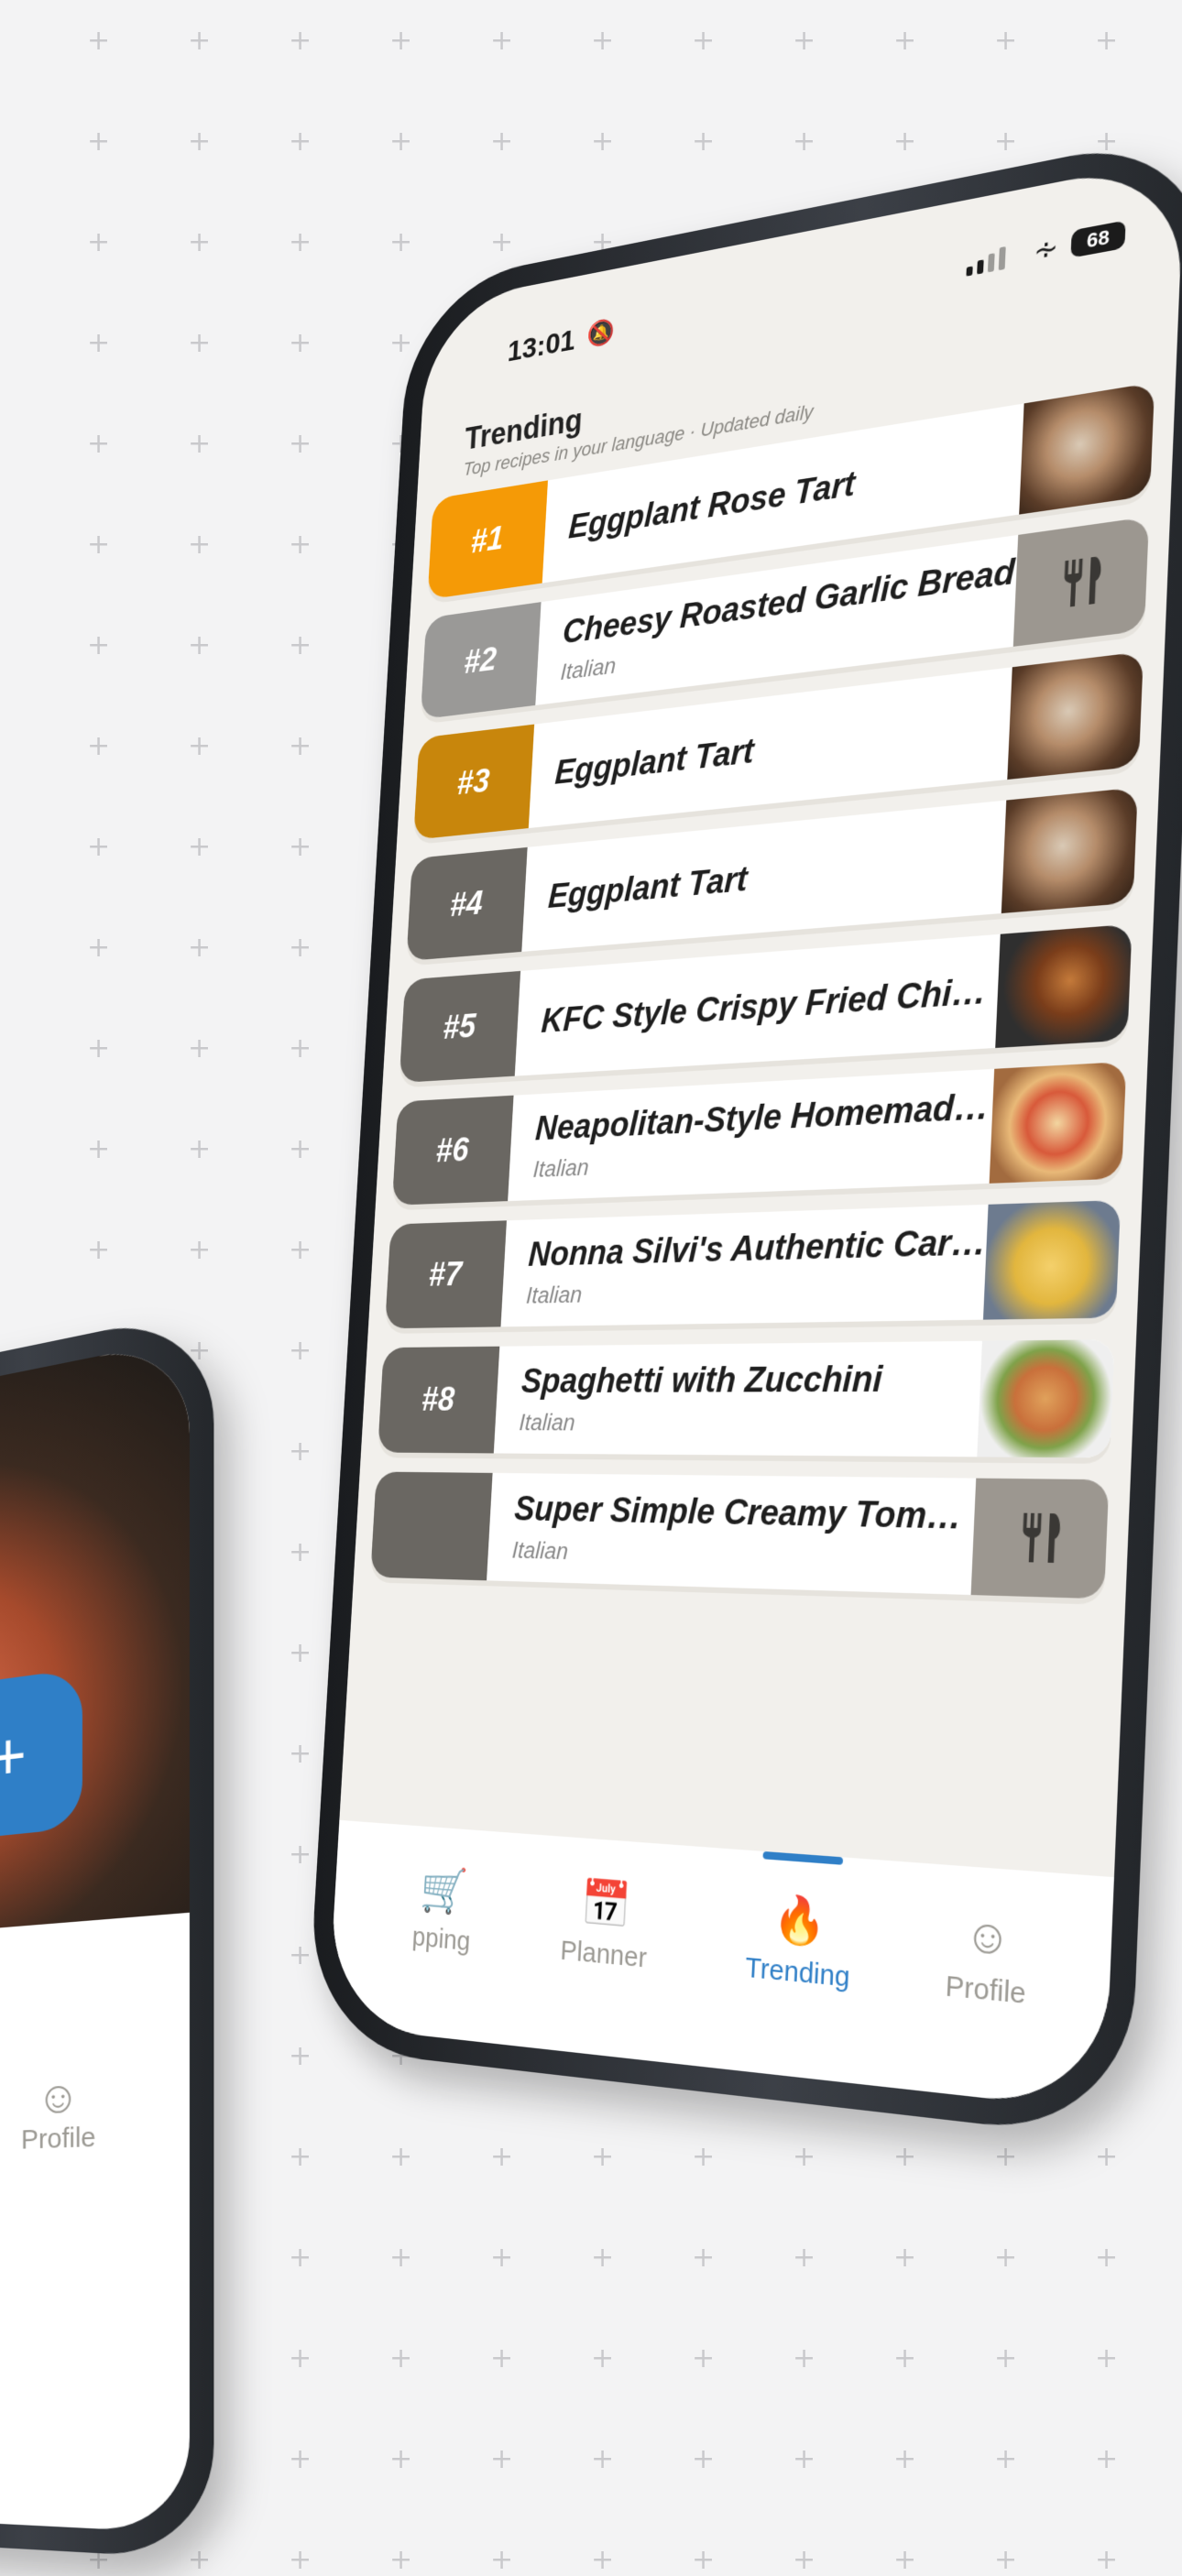 This screenshot has height=2576, width=1182. I want to click on flame-icon: 🔥, so click(801, 1923).